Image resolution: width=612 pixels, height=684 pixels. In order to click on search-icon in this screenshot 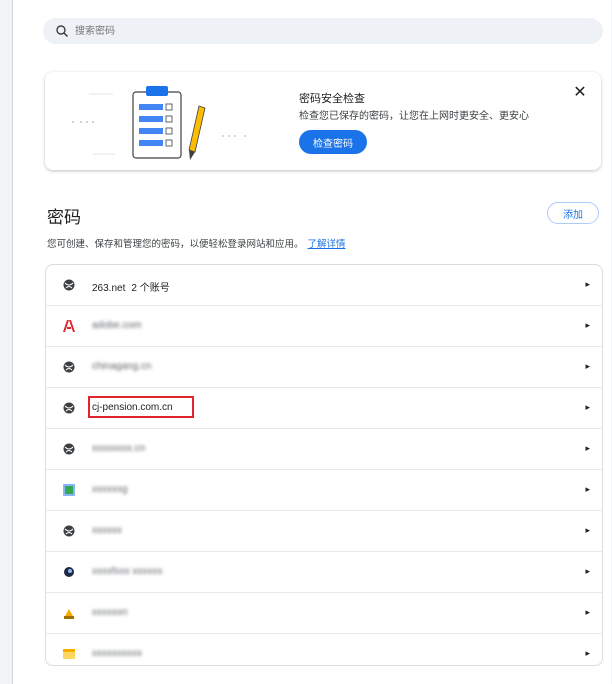, I will do `click(62, 31)`.